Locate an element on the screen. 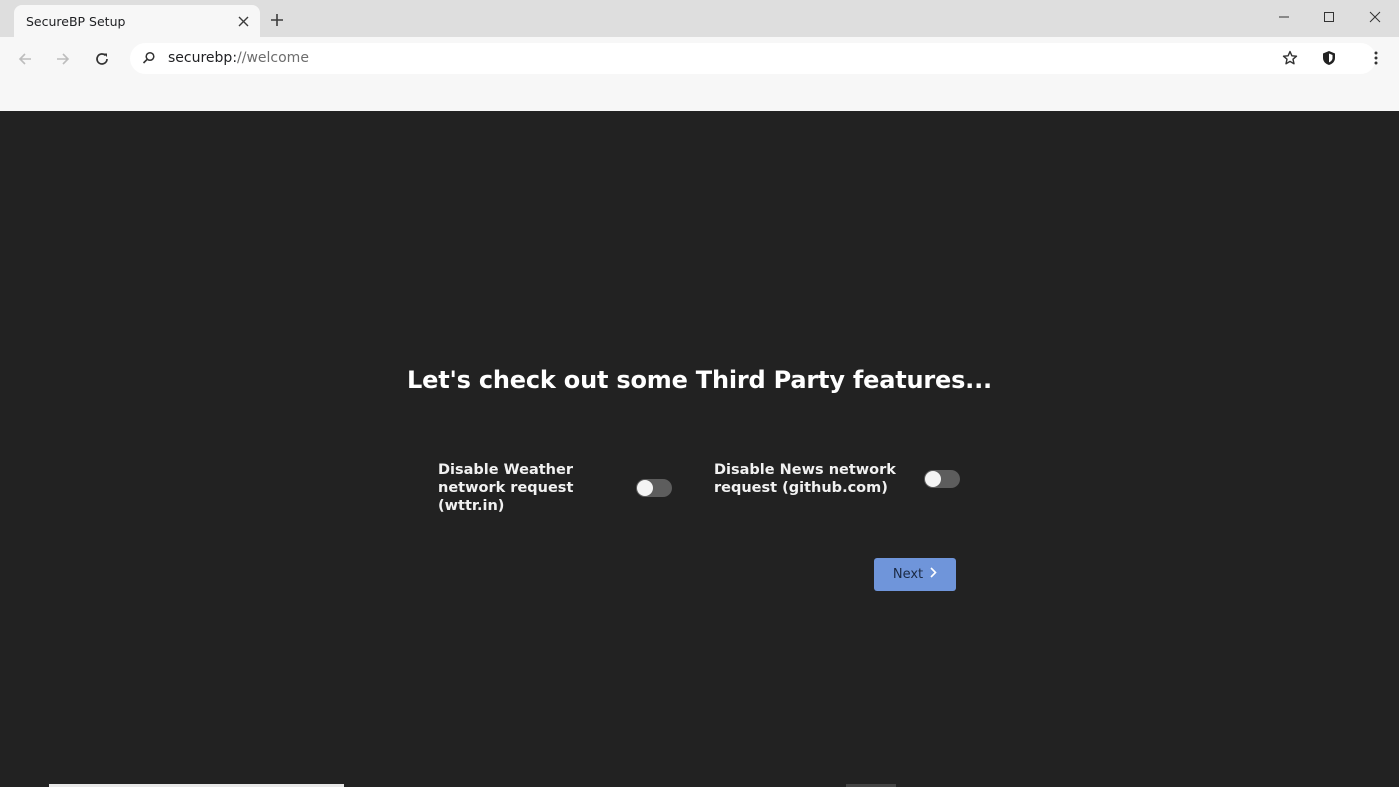 This screenshot has width=1399, height=787. tab-title: SecureBP Setup is located at coordinates (76, 21).